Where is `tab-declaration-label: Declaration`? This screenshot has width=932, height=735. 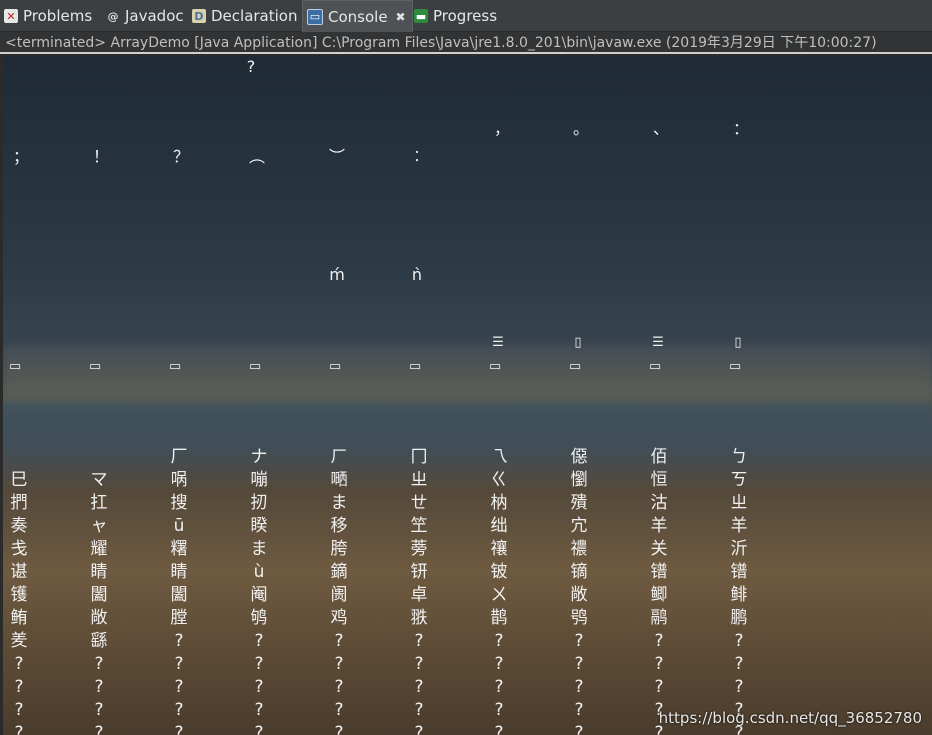
tab-declaration-label: Declaration is located at coordinates (254, 16).